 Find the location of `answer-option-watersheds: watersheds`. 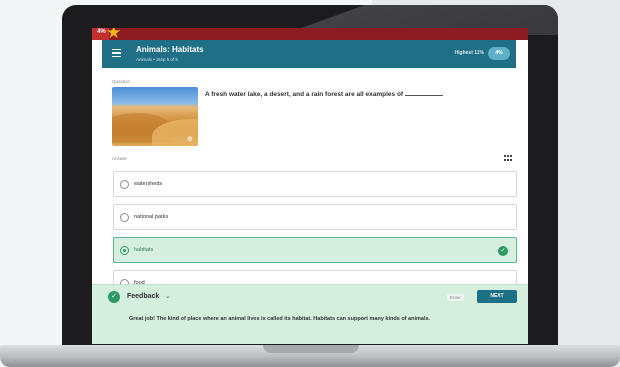

answer-option-watersheds: watersheds is located at coordinates (315, 184).